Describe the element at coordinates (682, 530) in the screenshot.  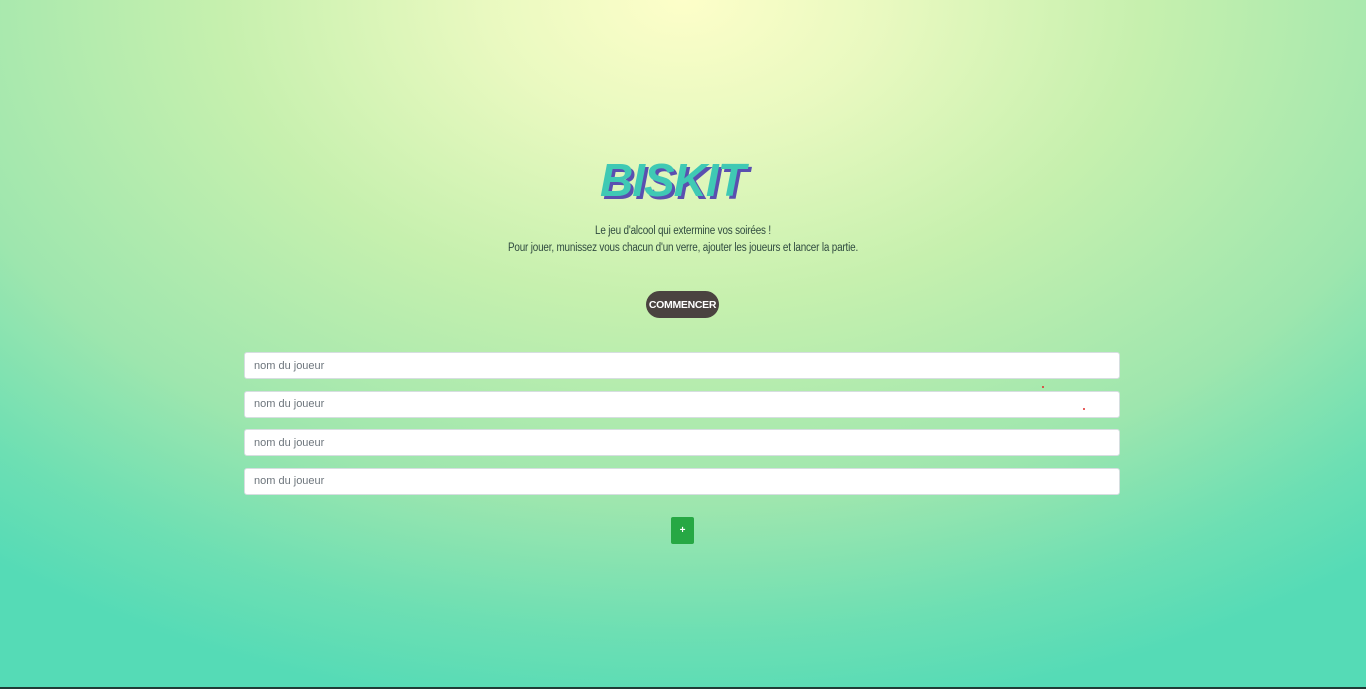
I see `add-player-button: +` at that location.